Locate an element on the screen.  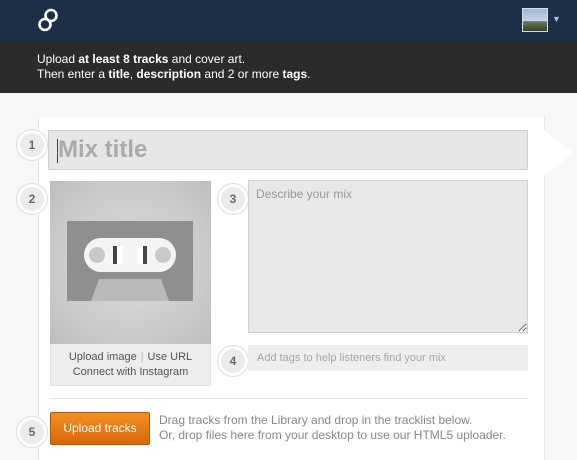
upload-tracks-button: Upload tracks is located at coordinates (100, 428).